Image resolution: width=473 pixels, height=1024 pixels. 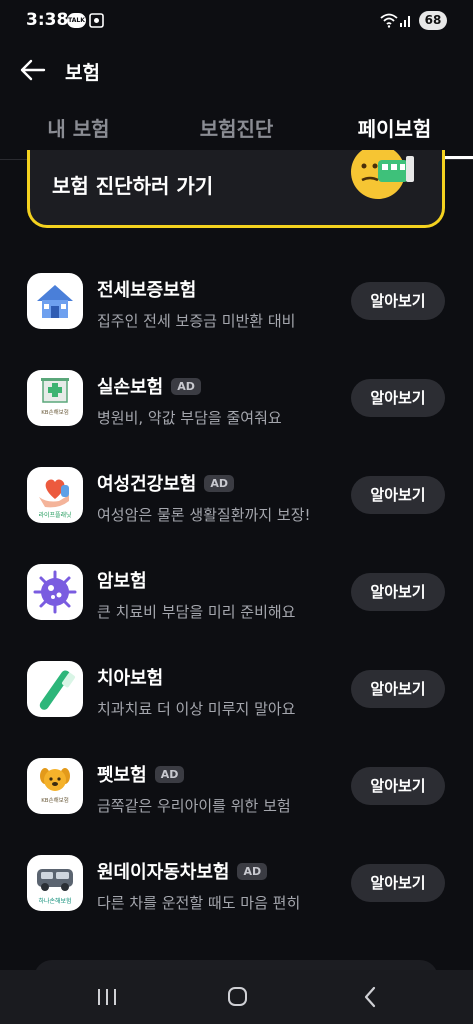 I want to click on page-title: 보험, so click(x=82, y=73).